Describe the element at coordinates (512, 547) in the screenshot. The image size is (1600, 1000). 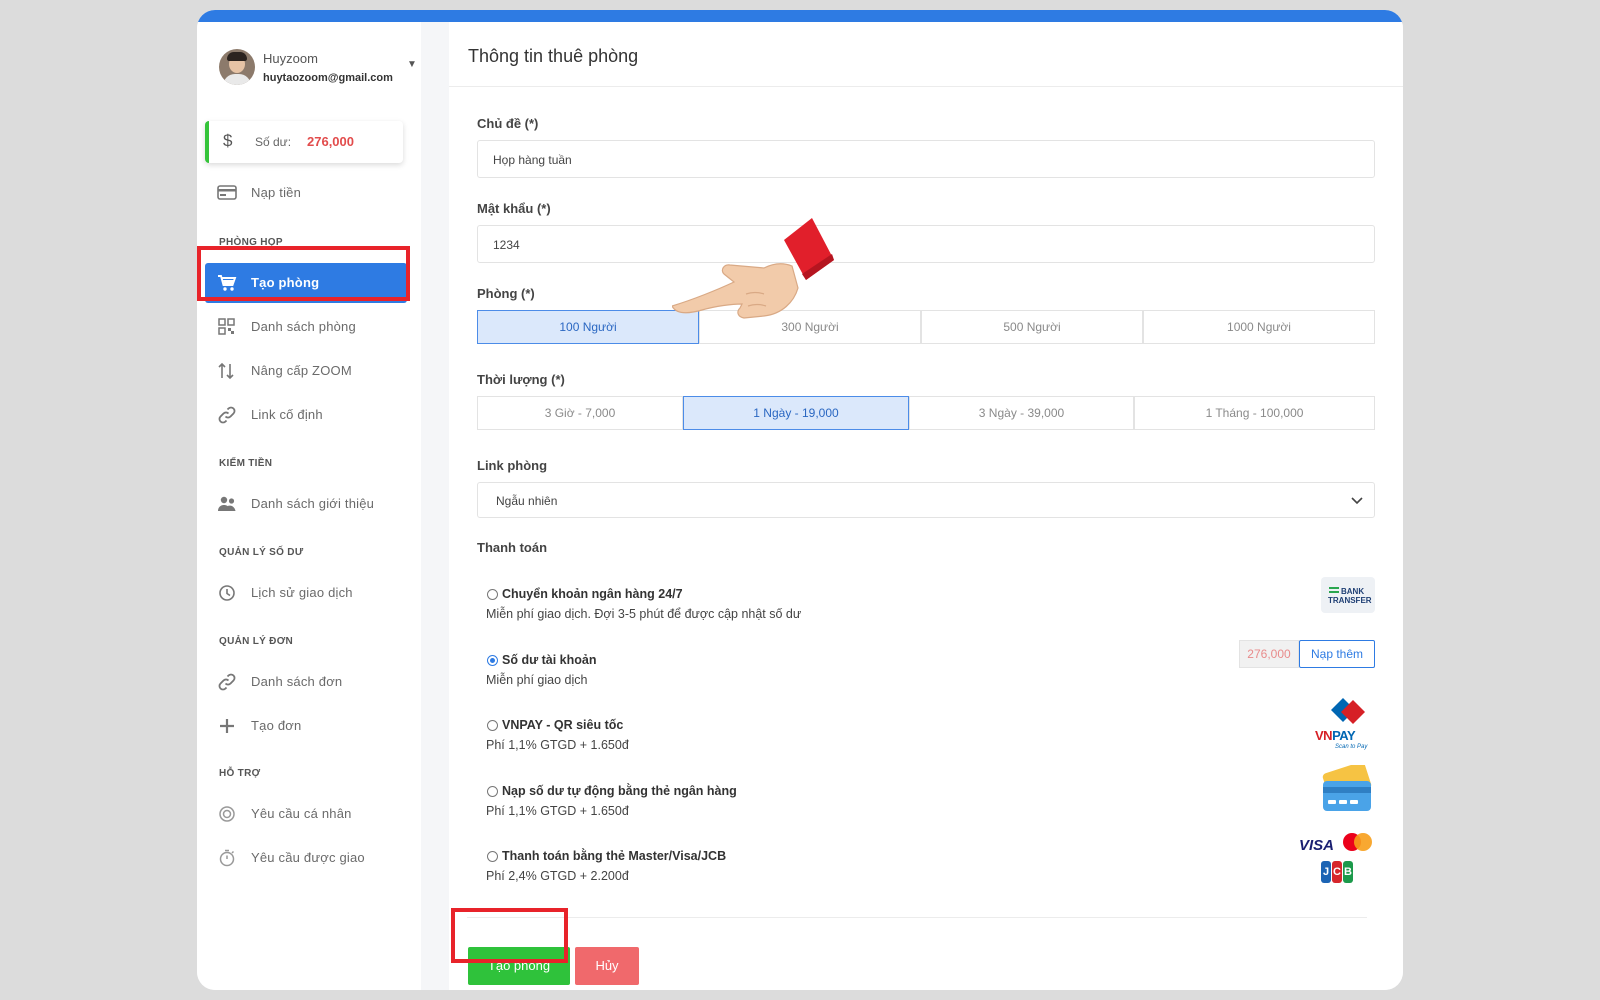
I see `payment-label: Thanh toán` at that location.